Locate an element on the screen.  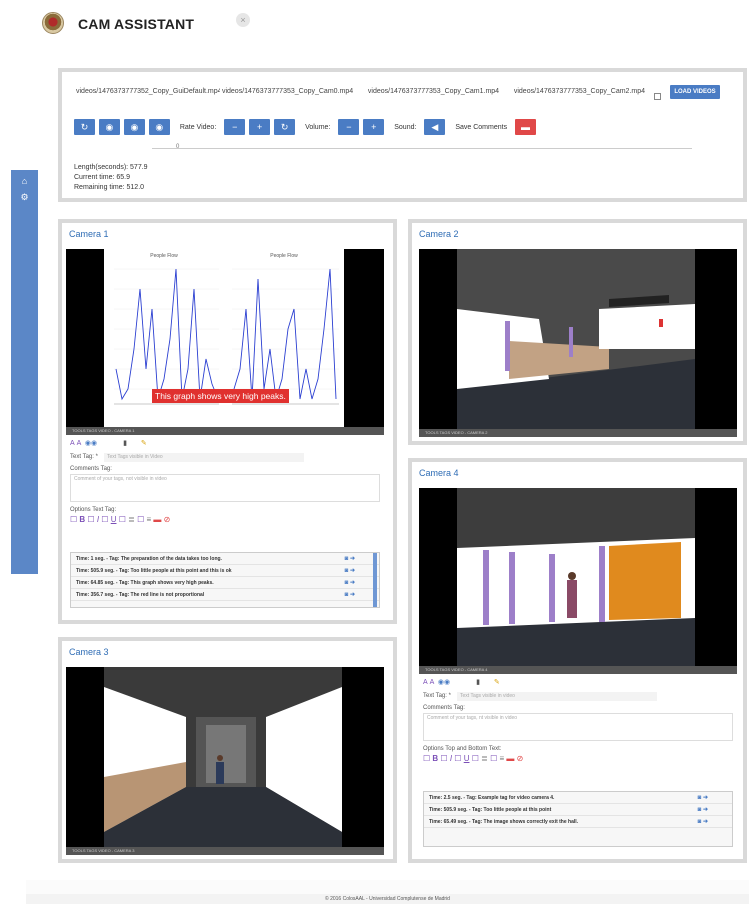
speaker-icon: ◀ is located at coordinates (435, 127).